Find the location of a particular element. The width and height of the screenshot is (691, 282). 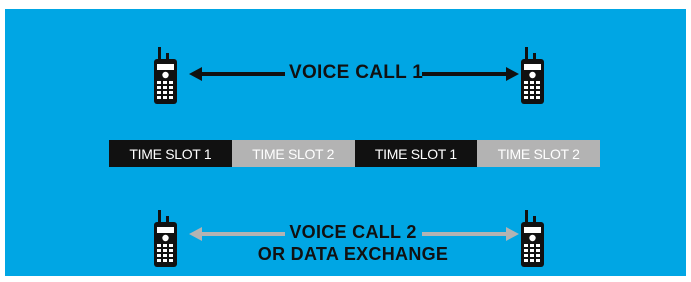

voice-call-1-label: VOICE CALL 1 is located at coordinates (356, 72).